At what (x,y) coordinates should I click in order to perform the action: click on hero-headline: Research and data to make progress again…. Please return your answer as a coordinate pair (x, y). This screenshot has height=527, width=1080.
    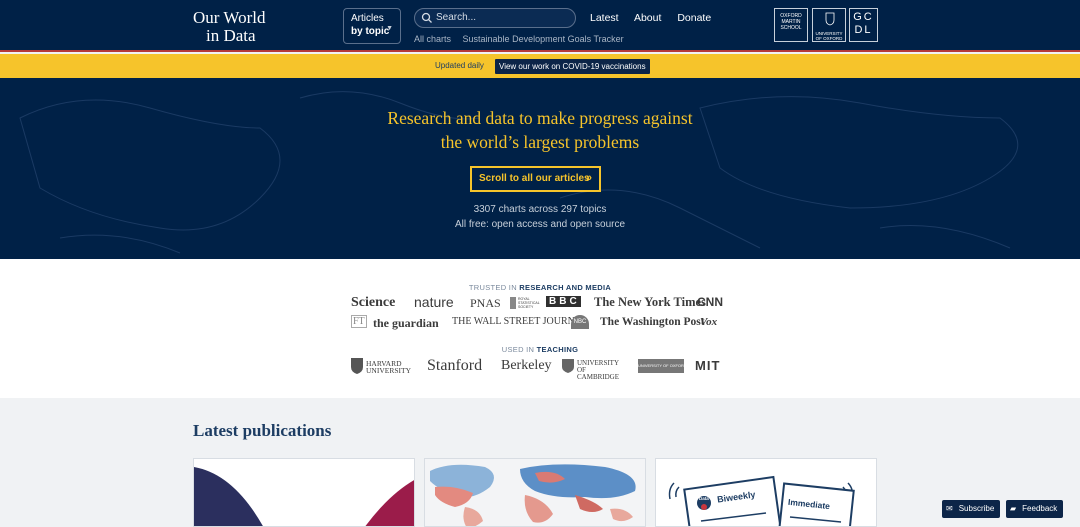
    Looking at the image, I should click on (540, 130).